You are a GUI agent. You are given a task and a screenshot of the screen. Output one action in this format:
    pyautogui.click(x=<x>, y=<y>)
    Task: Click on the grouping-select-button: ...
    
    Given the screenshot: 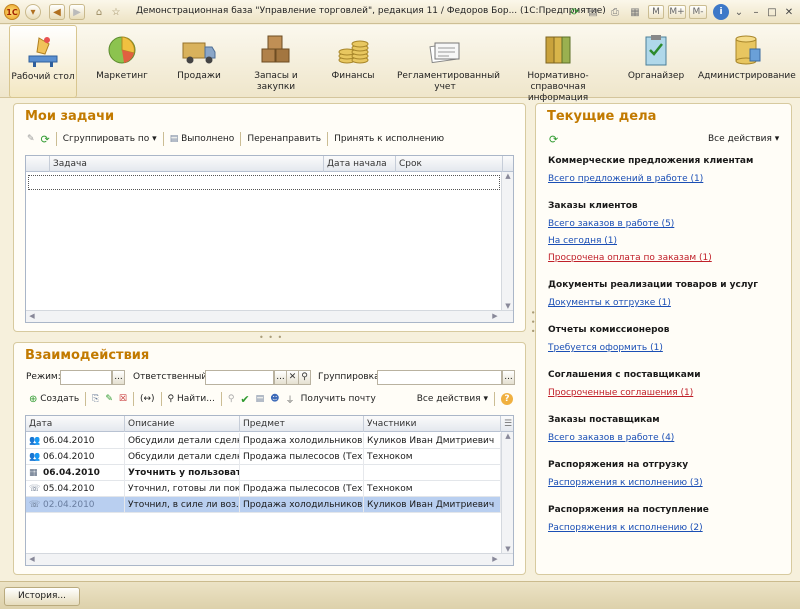 What is the action you would take?
    pyautogui.click(x=508, y=377)
    